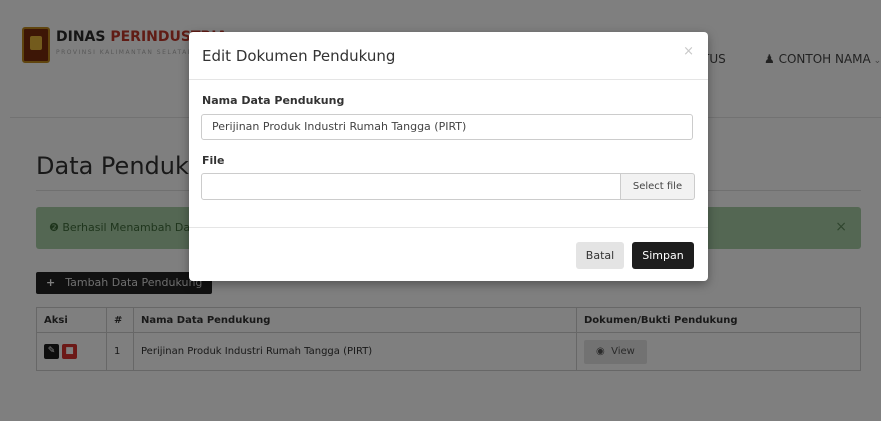 This screenshot has height=421, width=881. What do you see at coordinates (448, 227) in the screenshot?
I see `modal-footer-divider` at bounding box center [448, 227].